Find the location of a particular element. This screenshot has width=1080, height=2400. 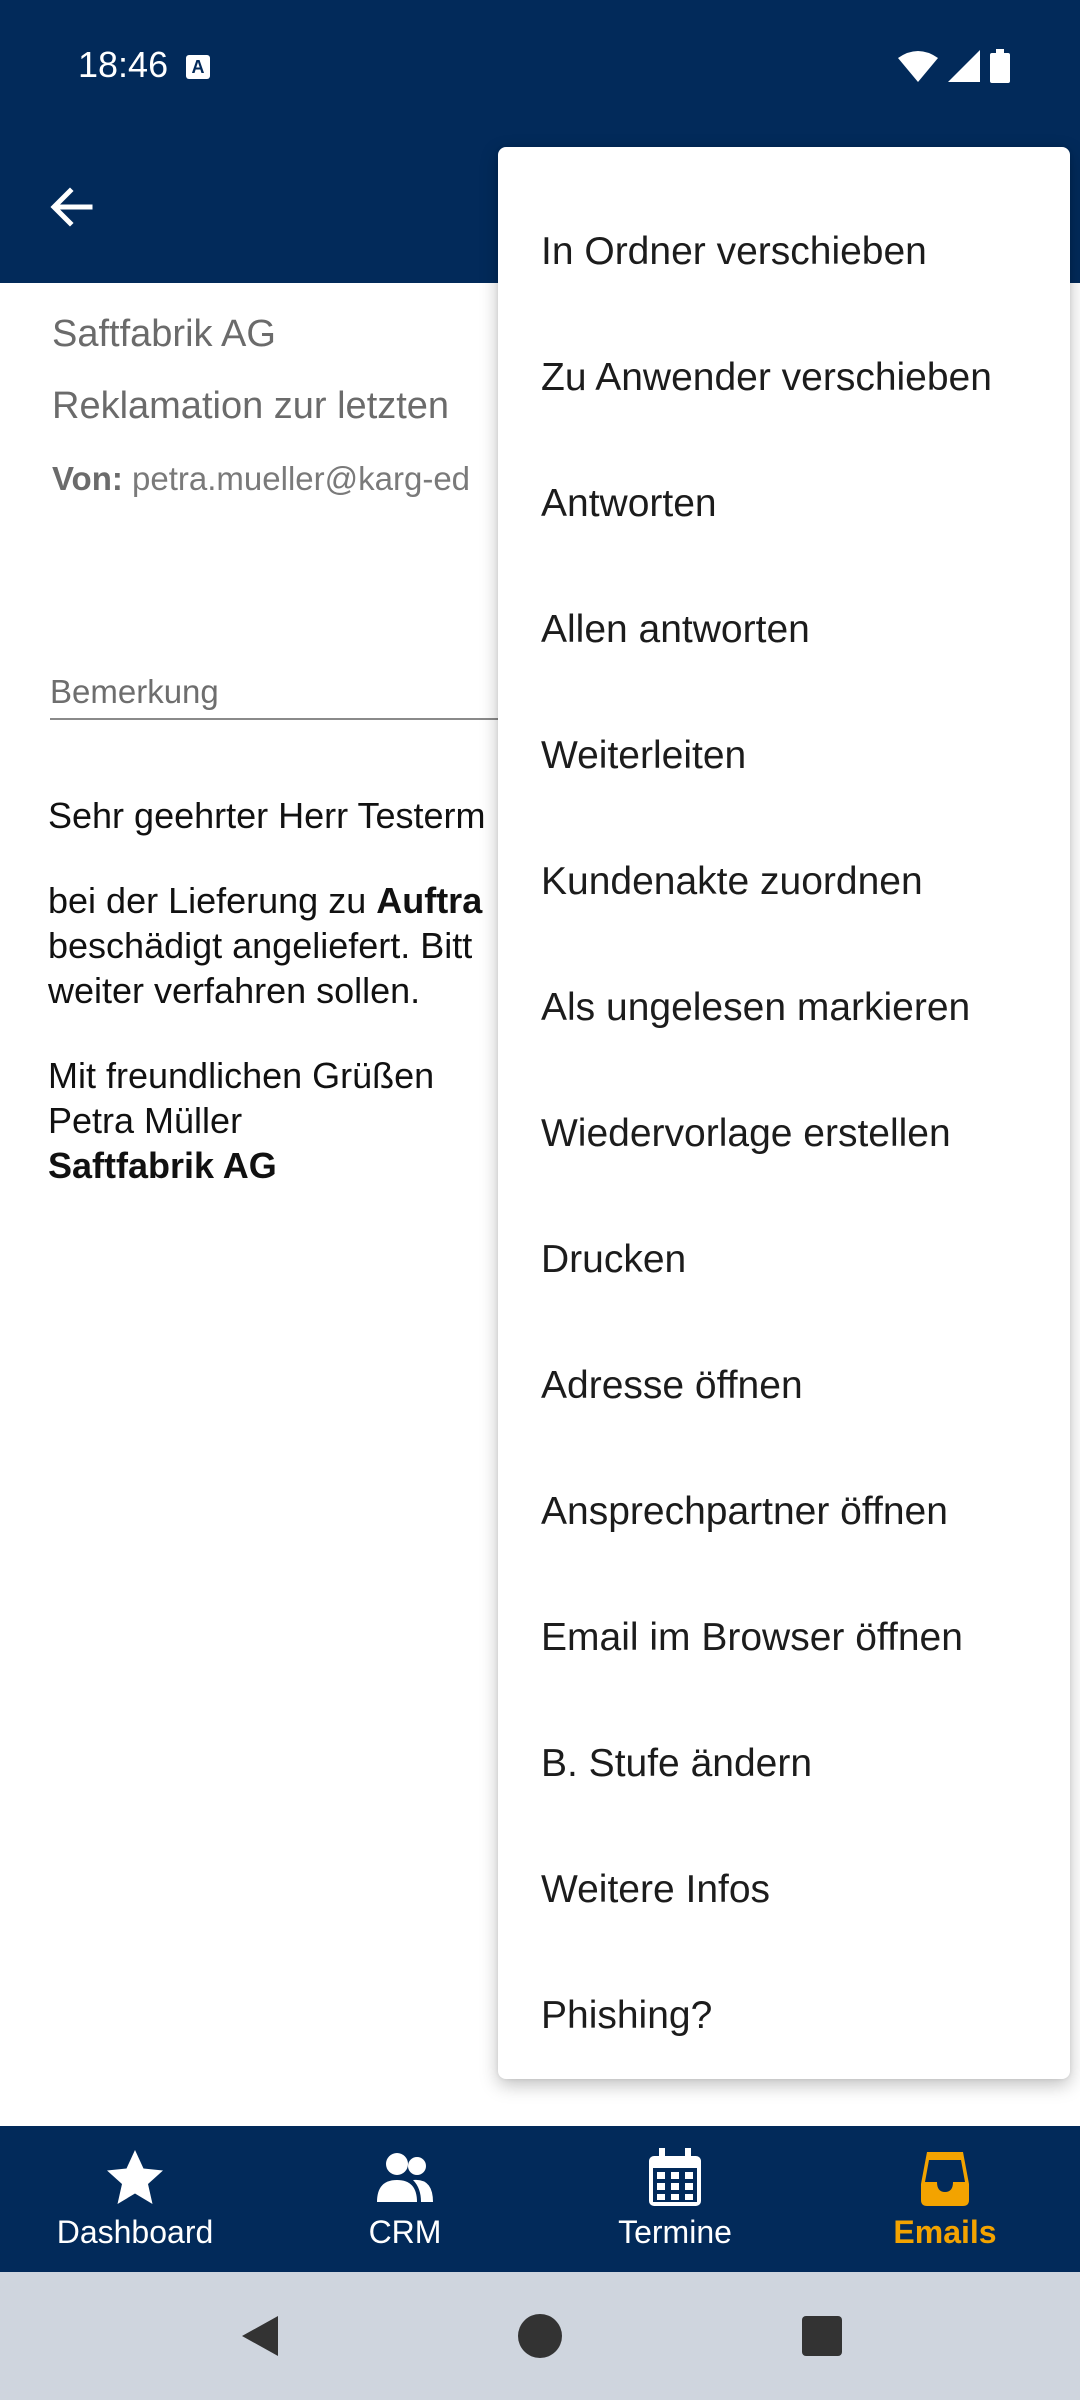

nav-item-dashboard: Dashboard is located at coordinates (135, 2199).